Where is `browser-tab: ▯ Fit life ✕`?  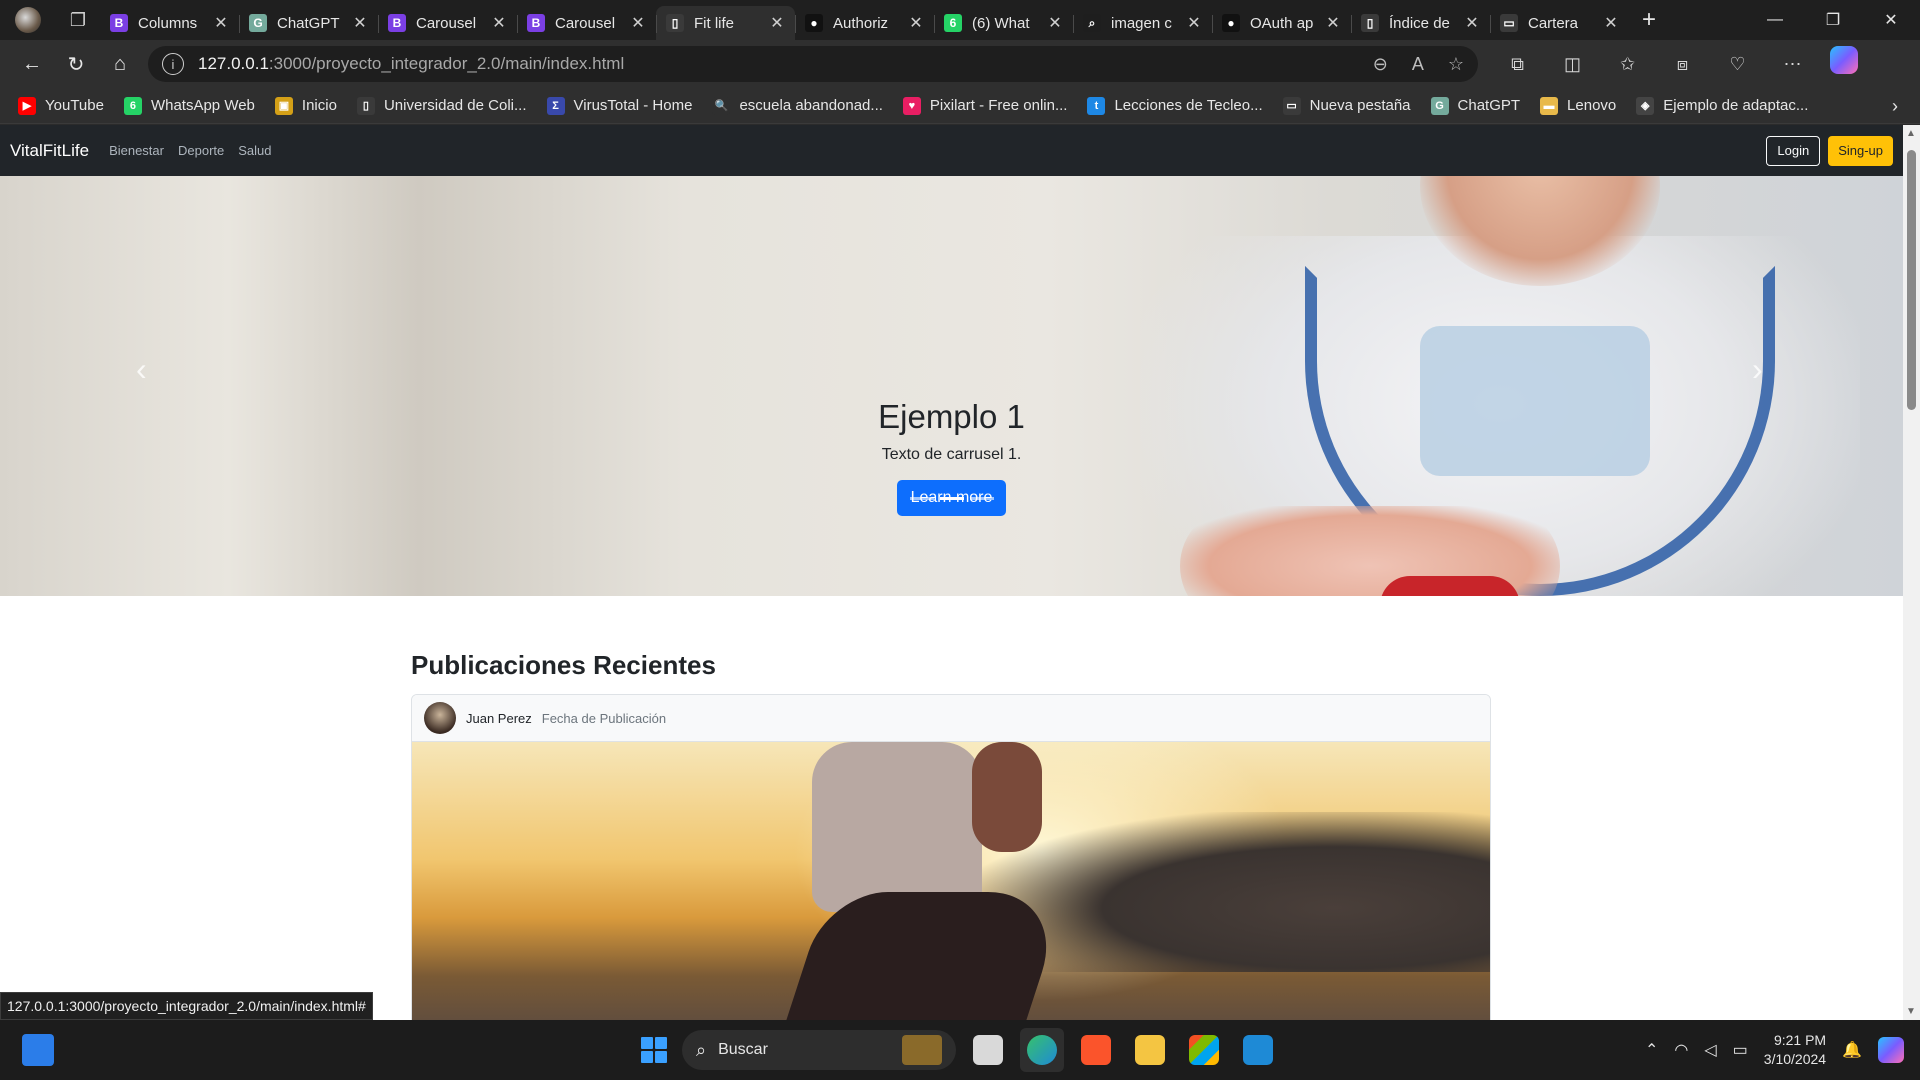 browser-tab: ▯ Fit life ✕ is located at coordinates (725, 23).